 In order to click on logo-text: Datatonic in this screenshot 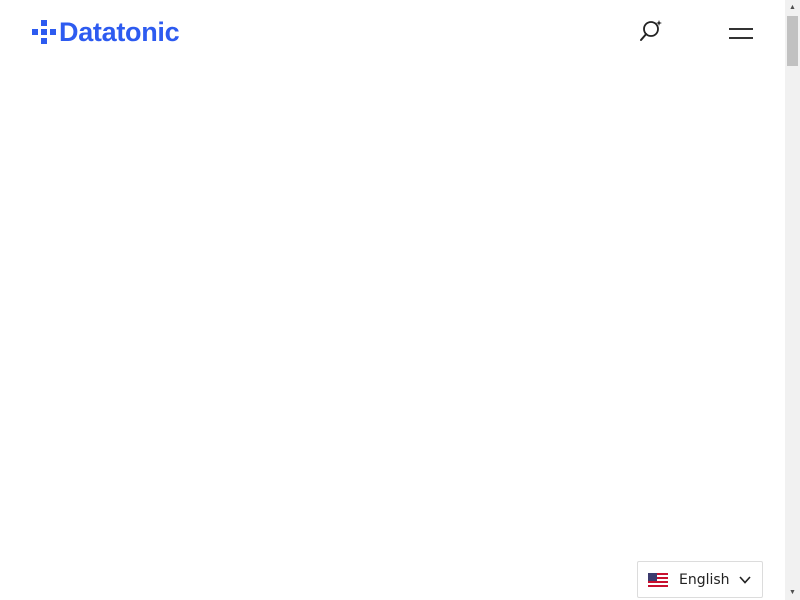, I will do `click(119, 32)`.